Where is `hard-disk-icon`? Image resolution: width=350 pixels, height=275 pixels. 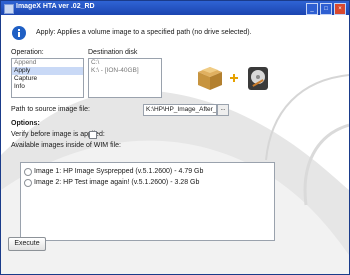
hard-disk-icon is located at coordinates (258, 78).